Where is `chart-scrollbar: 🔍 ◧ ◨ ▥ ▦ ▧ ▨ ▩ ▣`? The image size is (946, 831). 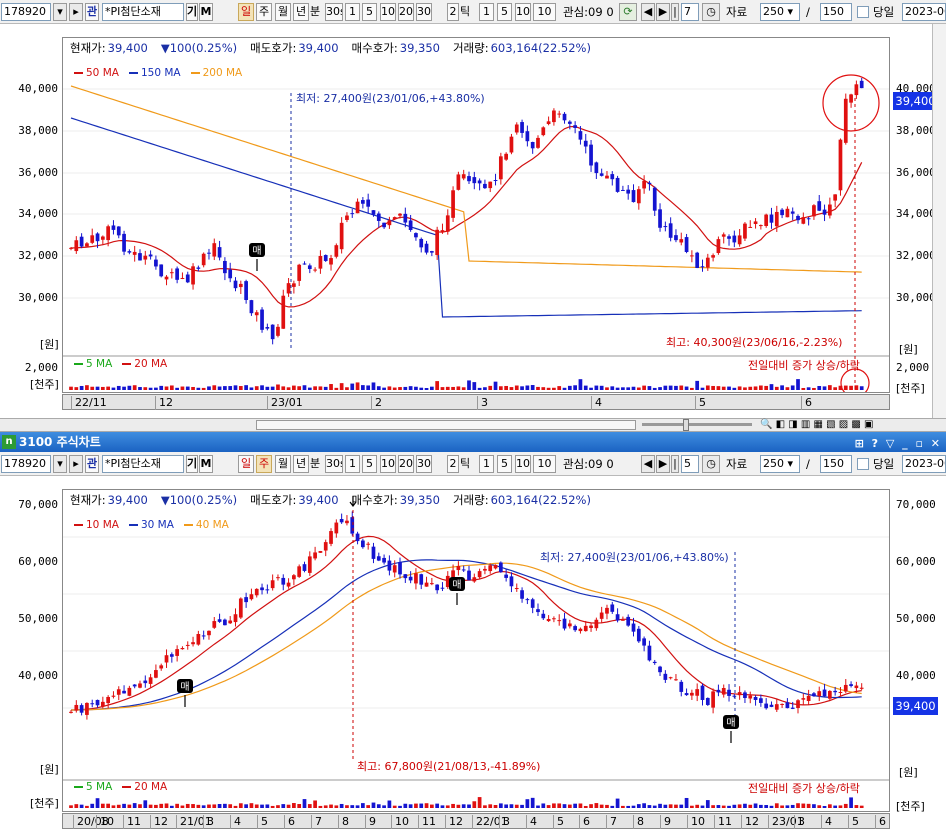
chart-scrollbar: 🔍 ◧ ◨ ▥ ▦ ▧ ▨ ▩ ▣ is located at coordinates (473, 425).